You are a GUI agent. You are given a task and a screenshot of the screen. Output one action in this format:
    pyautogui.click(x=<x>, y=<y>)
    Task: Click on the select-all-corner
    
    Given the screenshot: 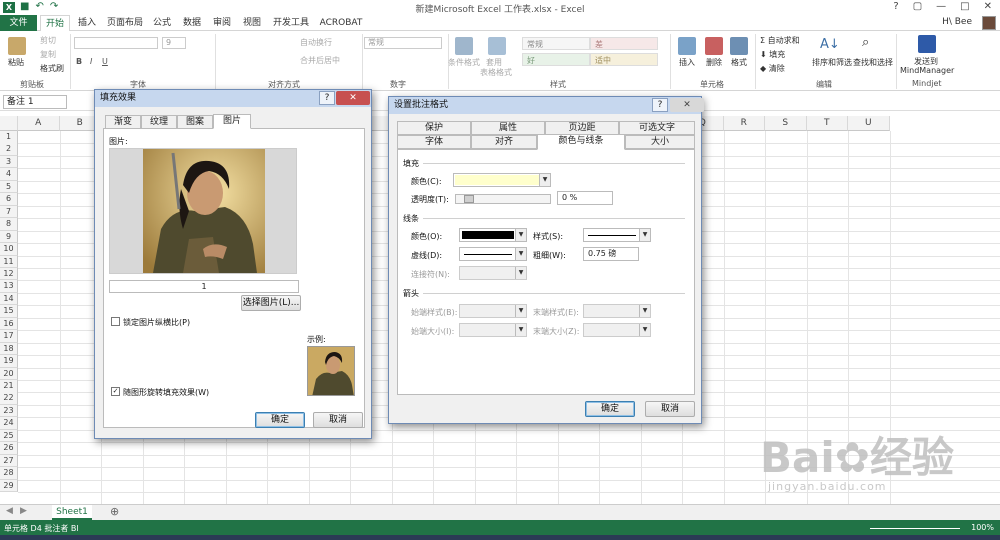 What is the action you would take?
    pyautogui.click(x=9, y=123)
    